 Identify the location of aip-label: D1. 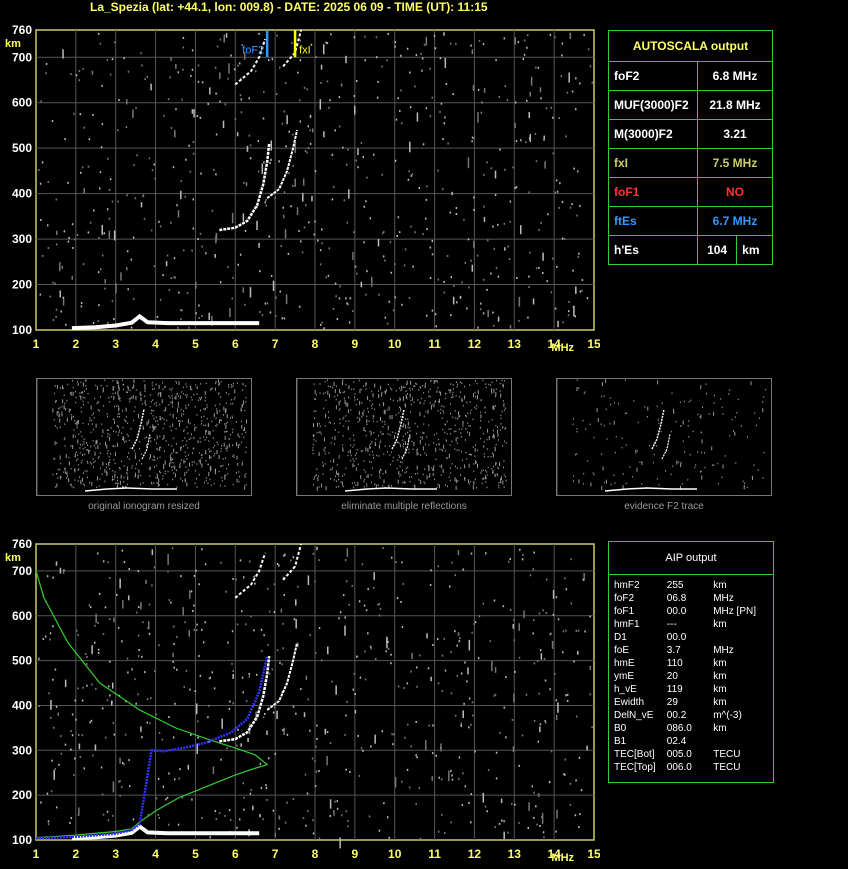
(620, 637).